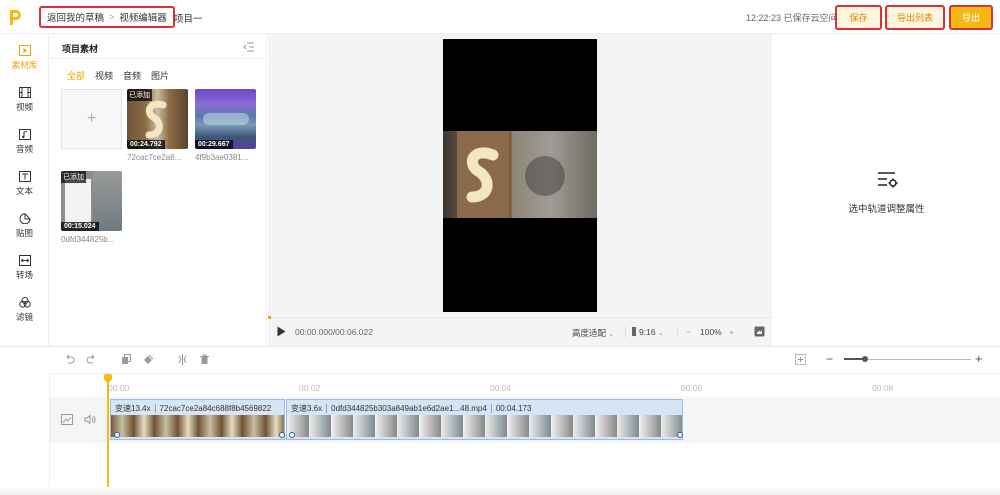 The width and height of the screenshot is (1000, 495). Describe the element at coordinates (225, 119) in the screenshot. I see `asset-thumbnail: 00:29.667` at that location.